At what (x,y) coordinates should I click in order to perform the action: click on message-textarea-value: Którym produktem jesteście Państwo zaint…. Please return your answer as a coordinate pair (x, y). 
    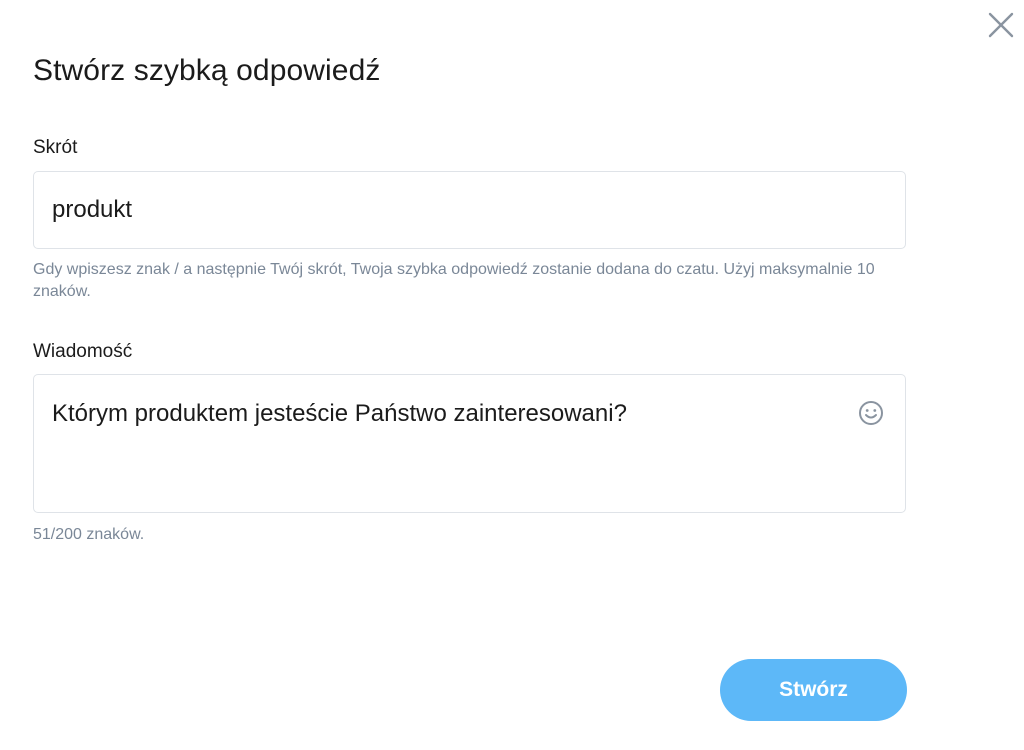
    Looking at the image, I should click on (339, 413).